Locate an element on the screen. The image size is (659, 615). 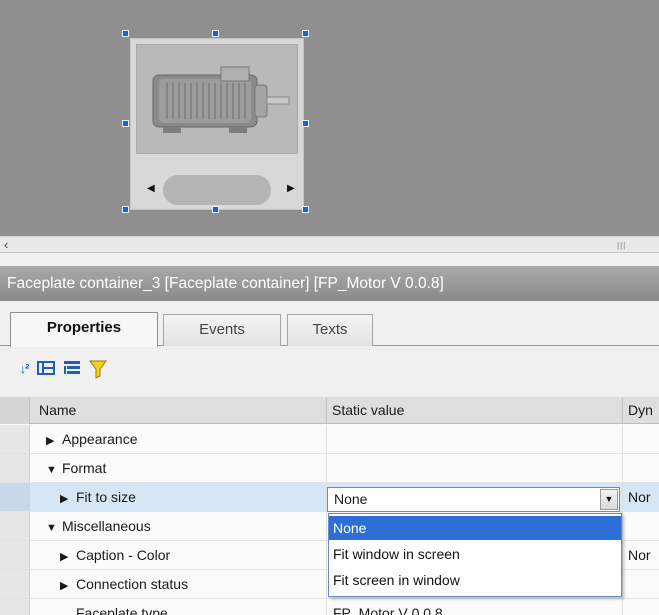
tab-events: Events is located at coordinates (222, 330).